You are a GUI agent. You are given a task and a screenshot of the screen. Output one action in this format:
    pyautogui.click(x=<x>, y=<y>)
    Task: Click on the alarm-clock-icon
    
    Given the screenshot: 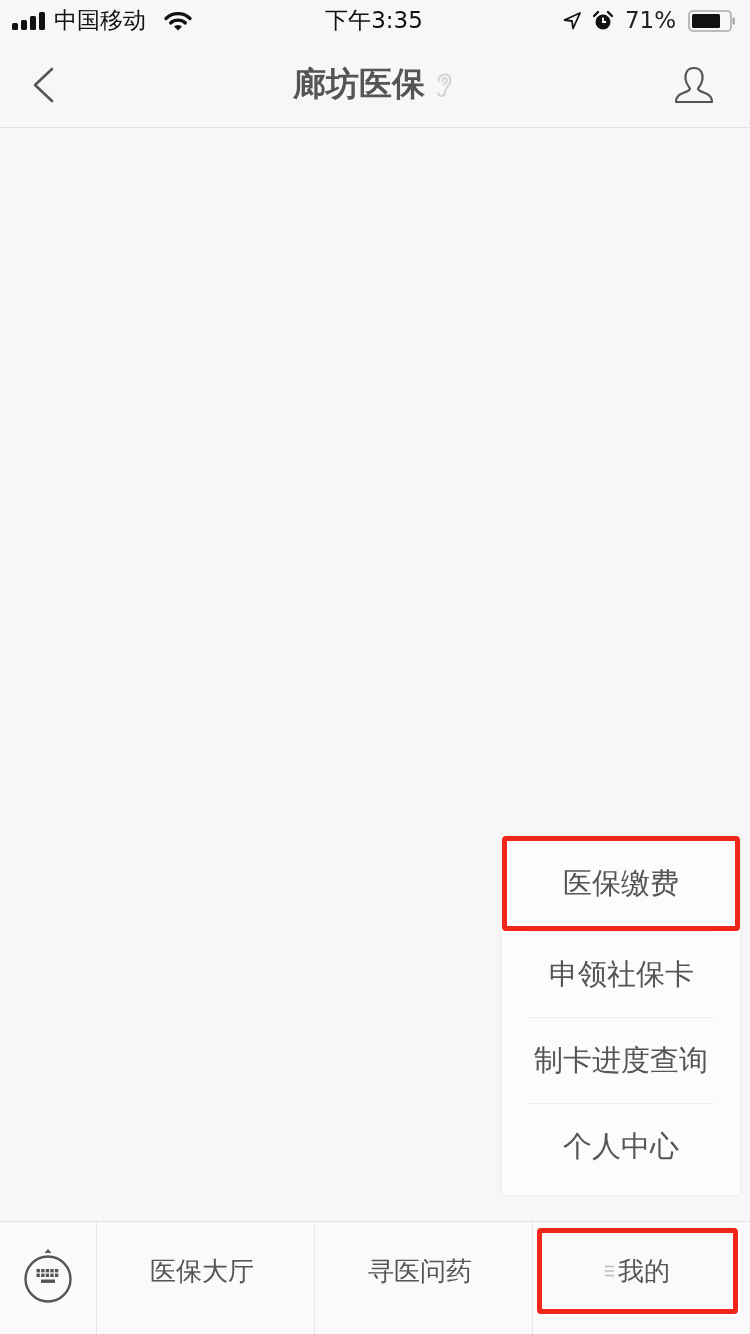 What is the action you would take?
    pyautogui.click(x=602, y=21)
    